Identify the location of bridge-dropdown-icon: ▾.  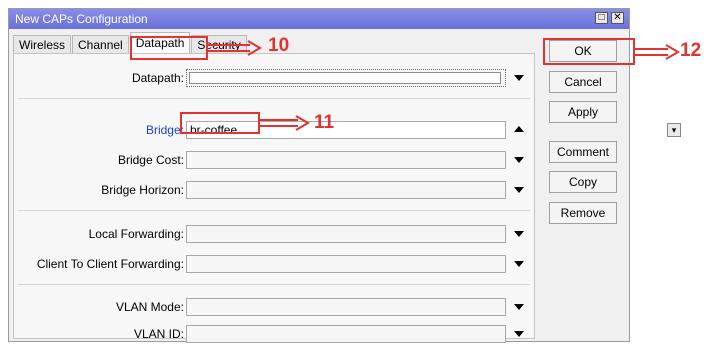
(674, 130).